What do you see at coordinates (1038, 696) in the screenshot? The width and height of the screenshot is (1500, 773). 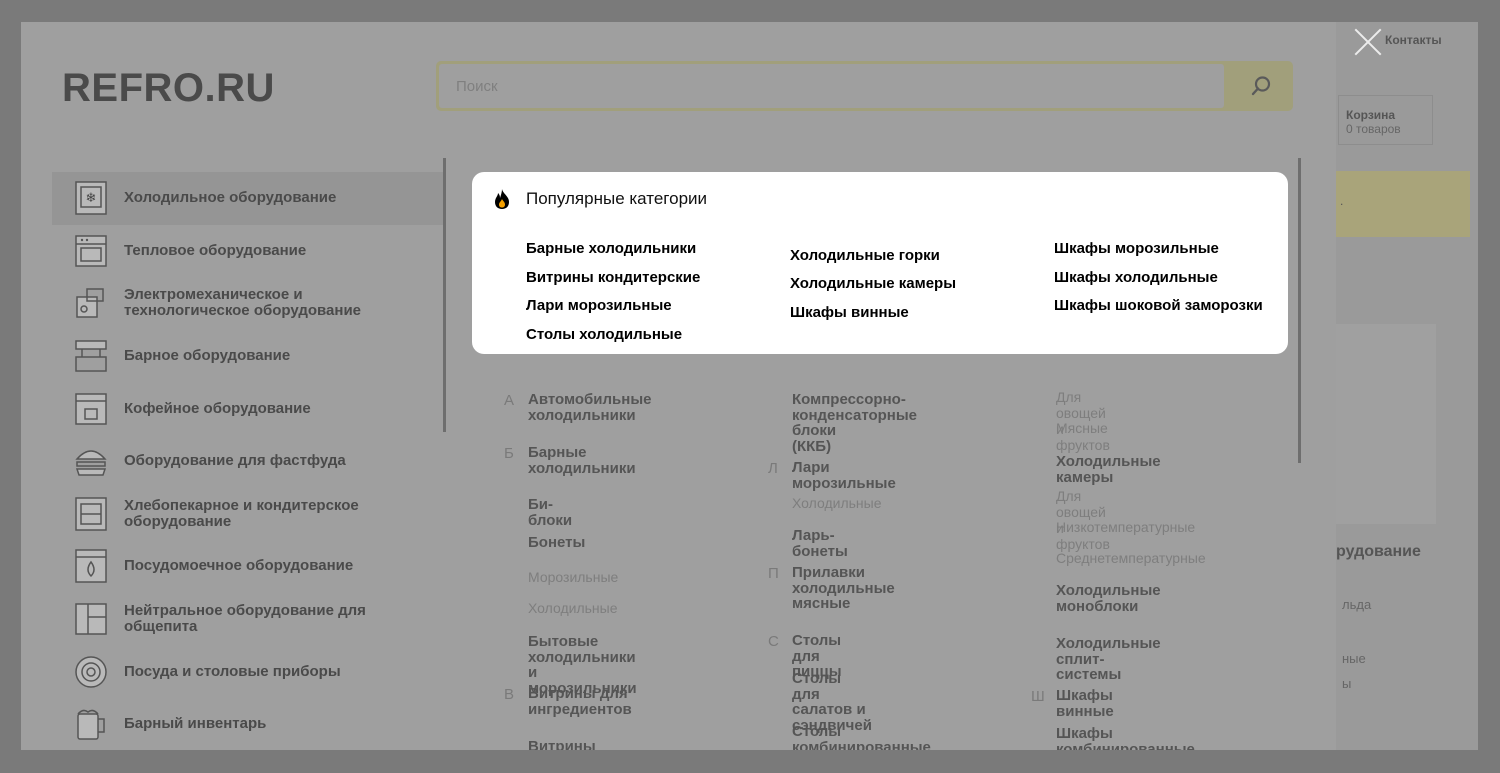 I see `letter-index: Ш` at bounding box center [1038, 696].